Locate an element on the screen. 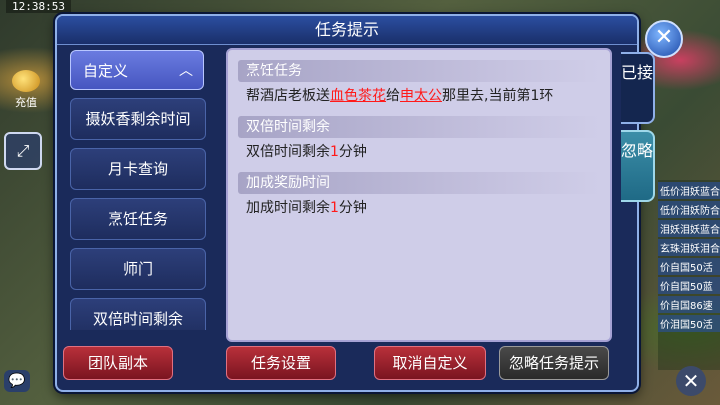  section-title: 加成奖励时间 is located at coordinates (419, 183).